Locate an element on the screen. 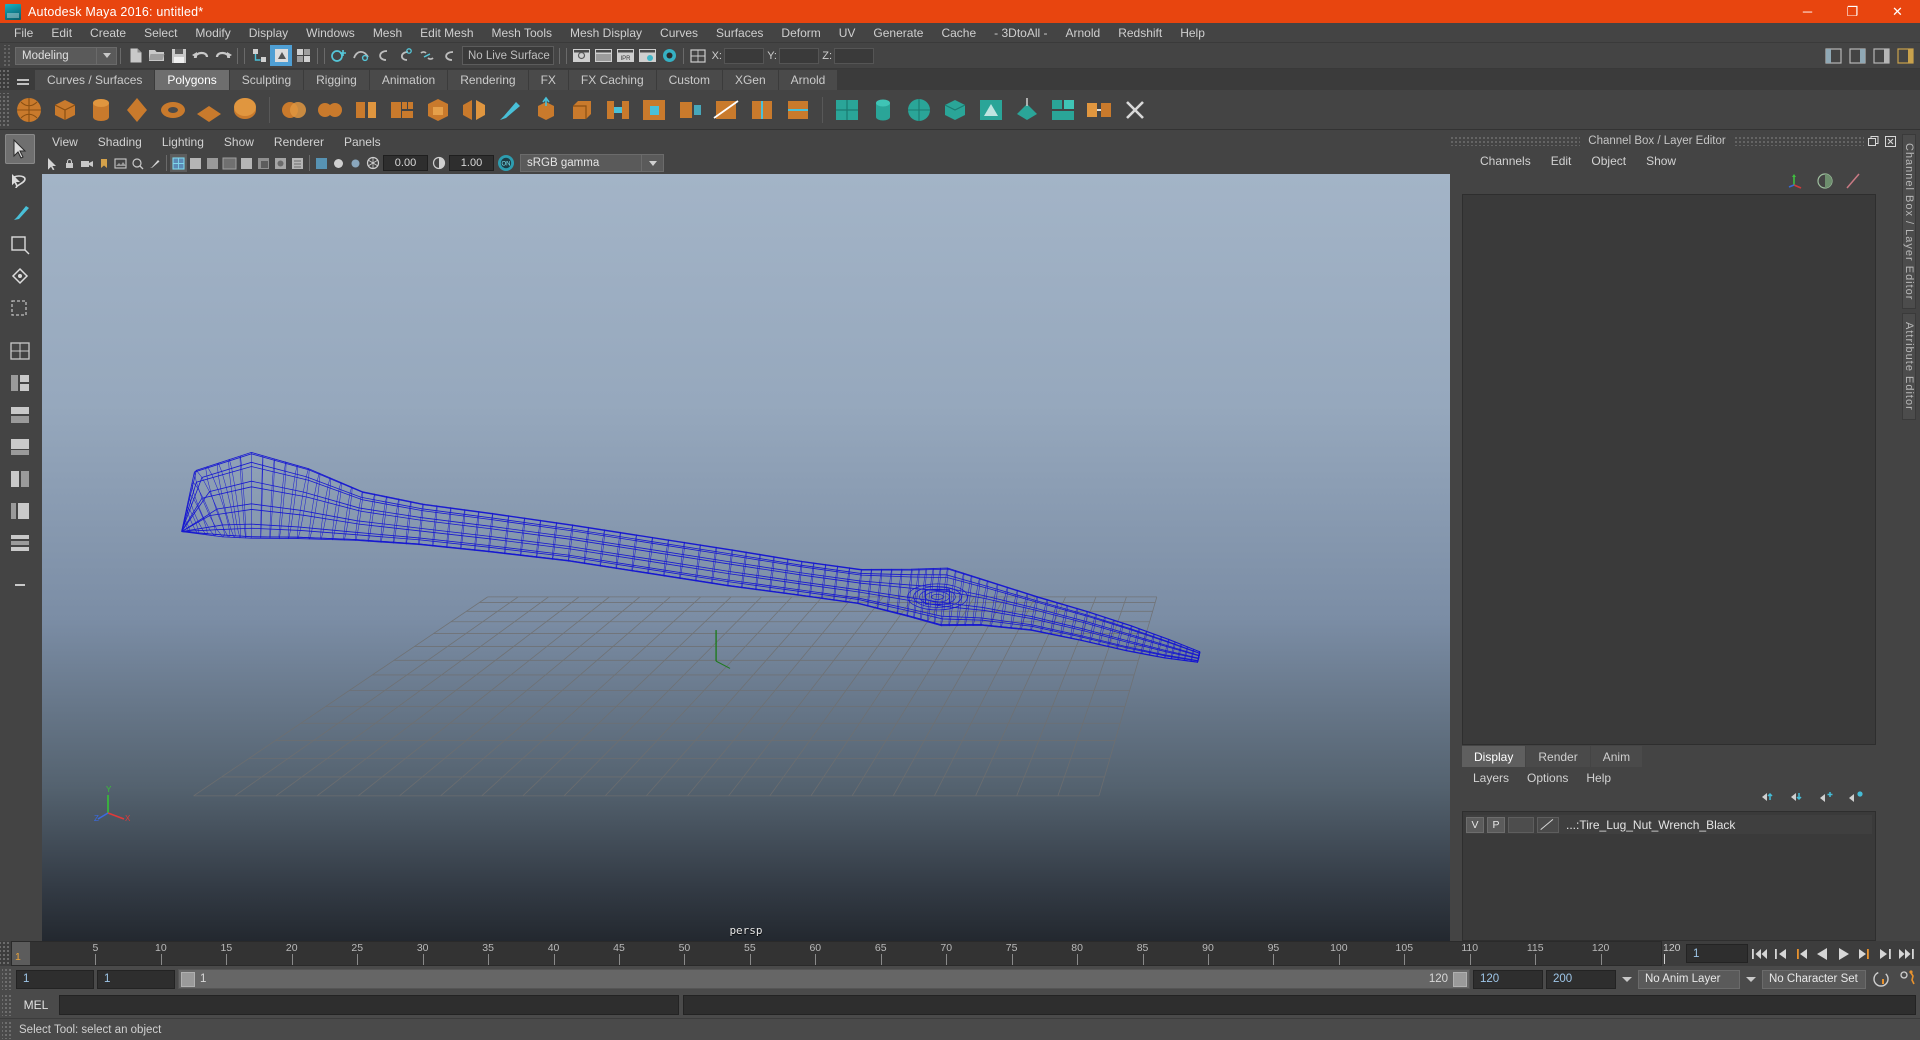  menu-mesh-tools: Mesh Tools is located at coordinates (522, 33).